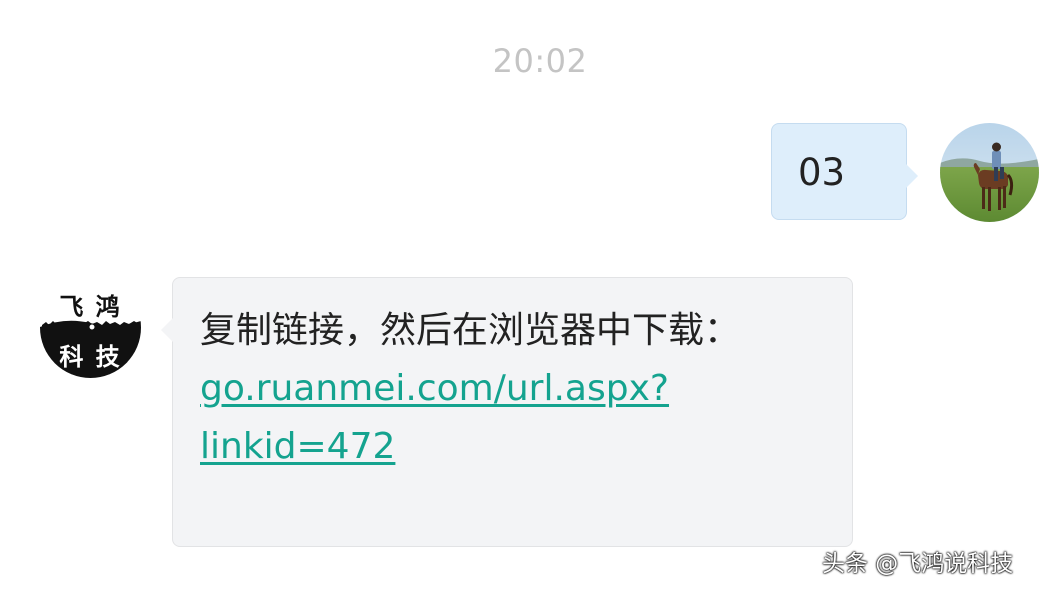  I want to click on download-link-part1: go.ruanmei.com/url.aspx?, so click(515, 389).